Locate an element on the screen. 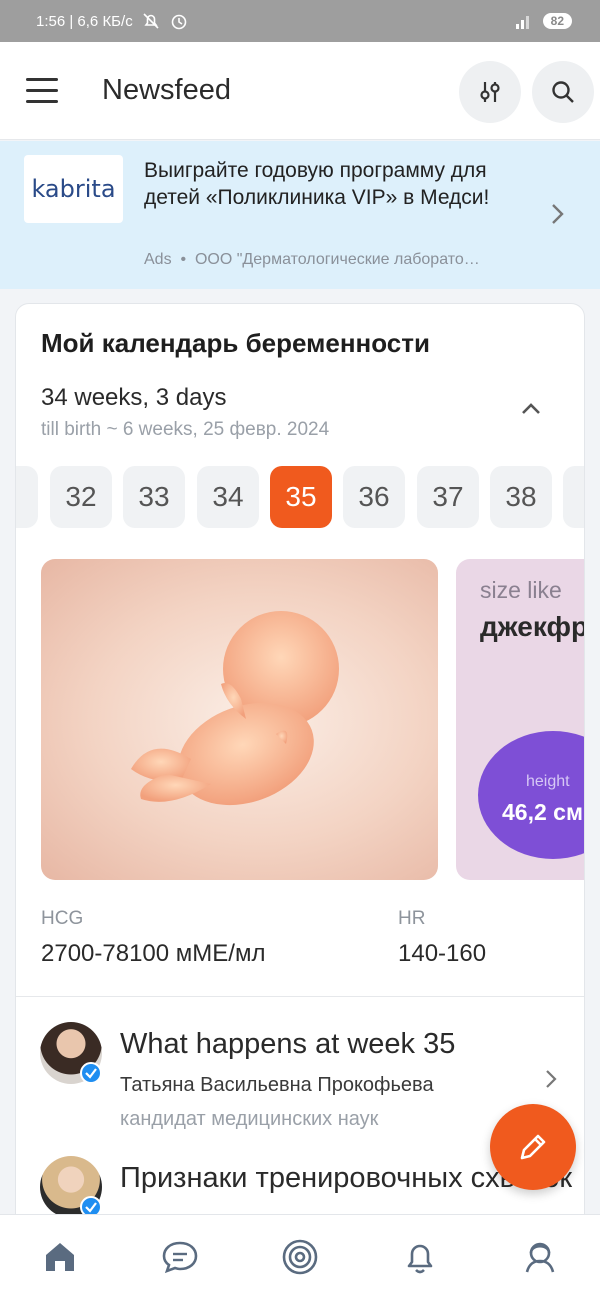 The image size is (600, 1299). hr-value: 140-160 is located at coordinates (442, 953).